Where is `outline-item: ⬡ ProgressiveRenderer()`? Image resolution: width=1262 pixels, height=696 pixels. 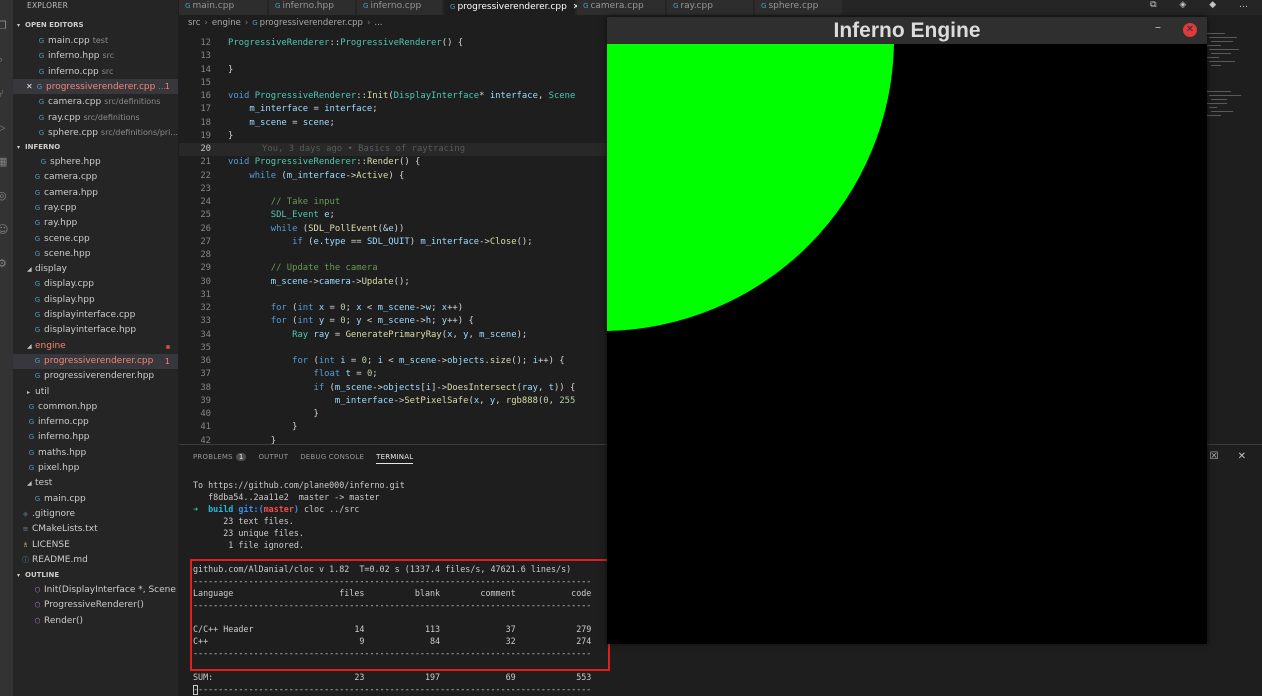
outline-item: ⬡ ProgressiveRenderer() is located at coordinates (95, 605).